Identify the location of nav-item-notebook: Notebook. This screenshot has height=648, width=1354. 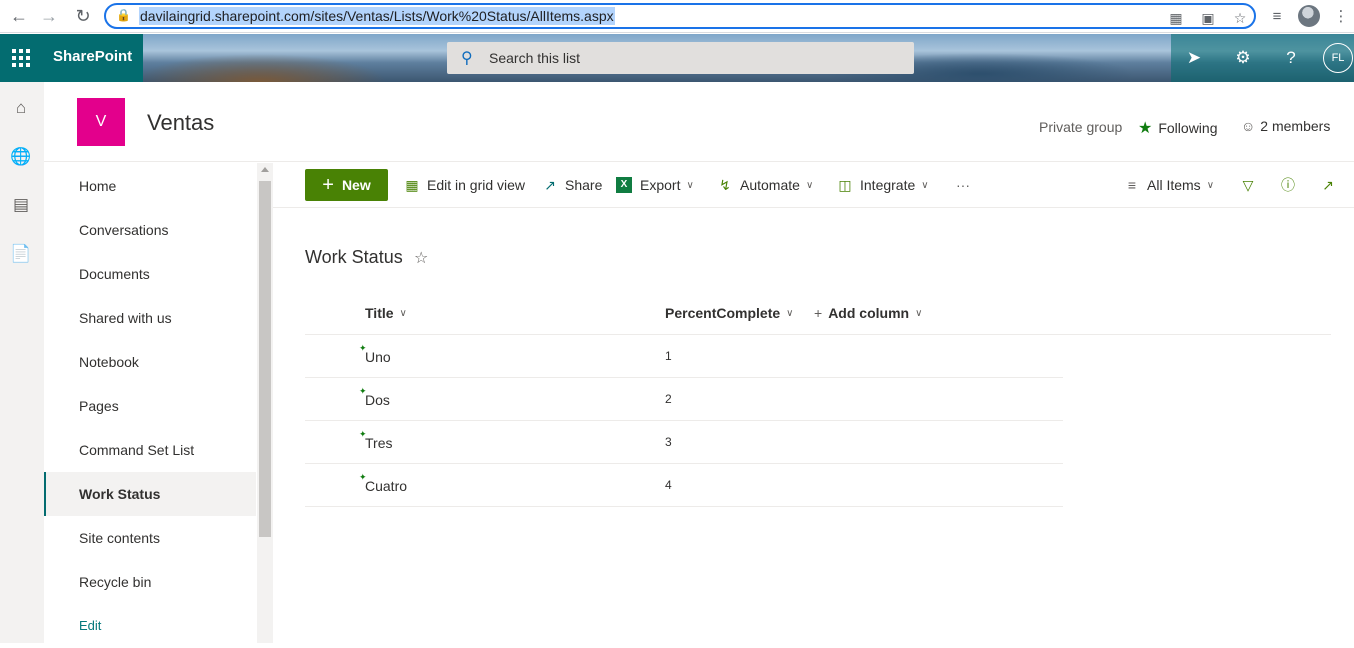
(150, 362).